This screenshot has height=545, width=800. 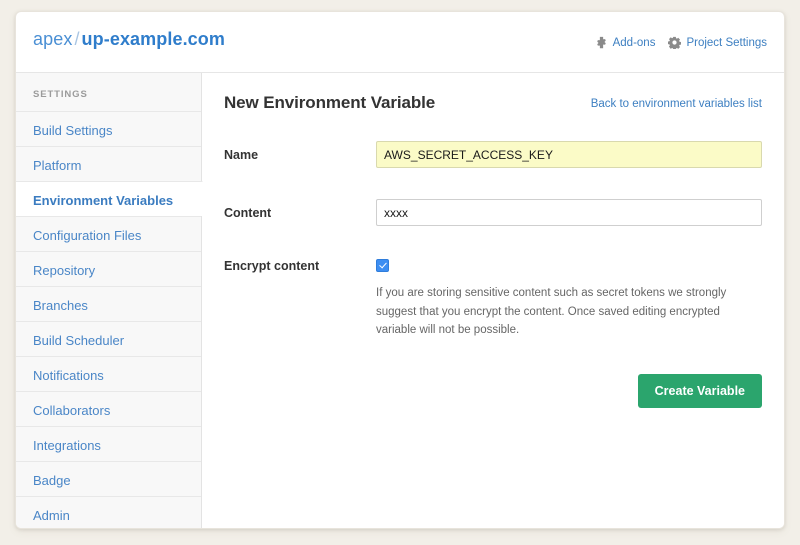 What do you see at coordinates (248, 213) in the screenshot?
I see `content-label: Content` at bounding box center [248, 213].